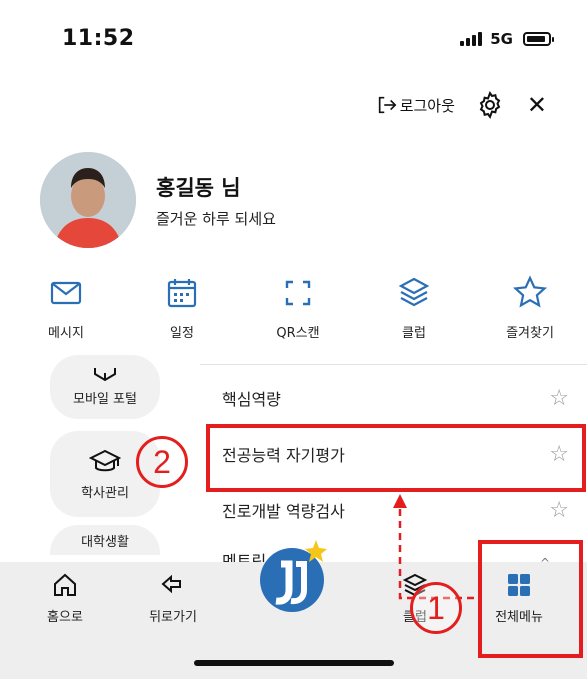 The height and width of the screenshot is (679, 587). I want to click on quick-qr-label: QR스캔, so click(298, 333).